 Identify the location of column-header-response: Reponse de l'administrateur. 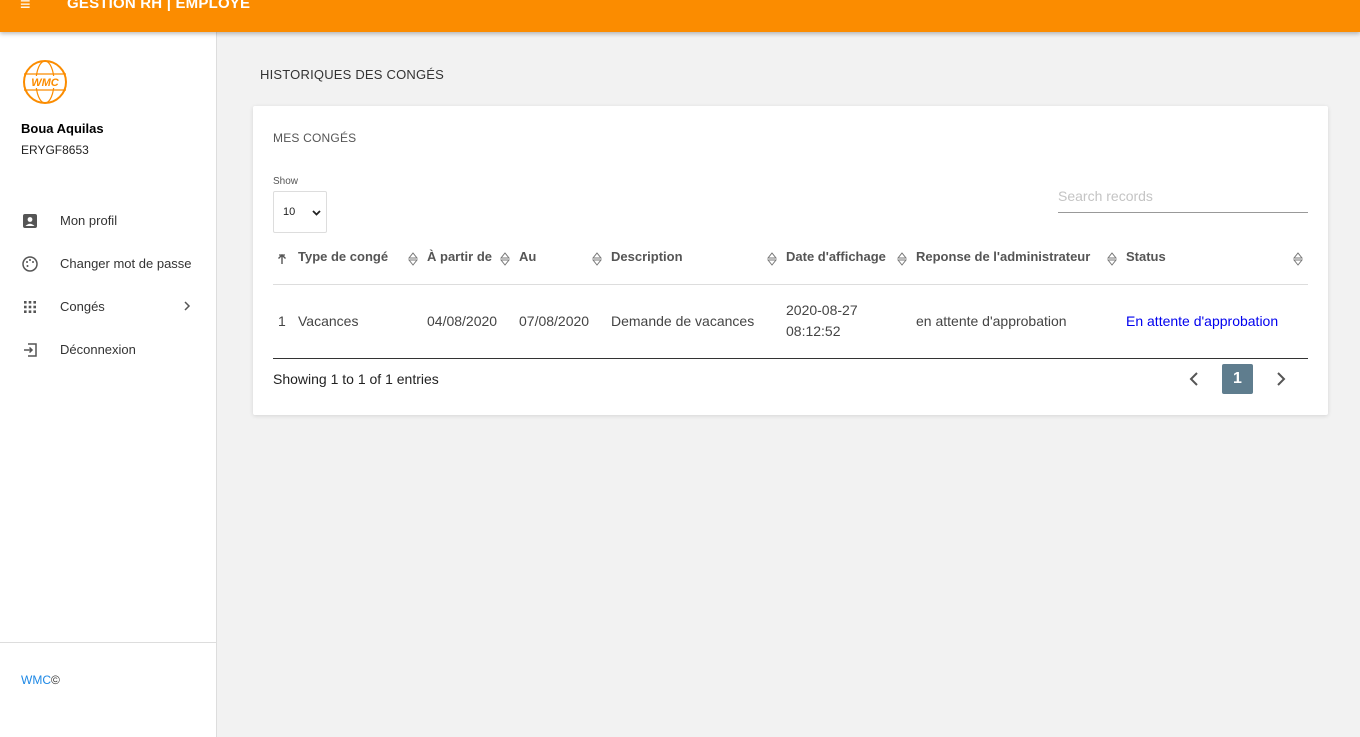
(1003, 259).